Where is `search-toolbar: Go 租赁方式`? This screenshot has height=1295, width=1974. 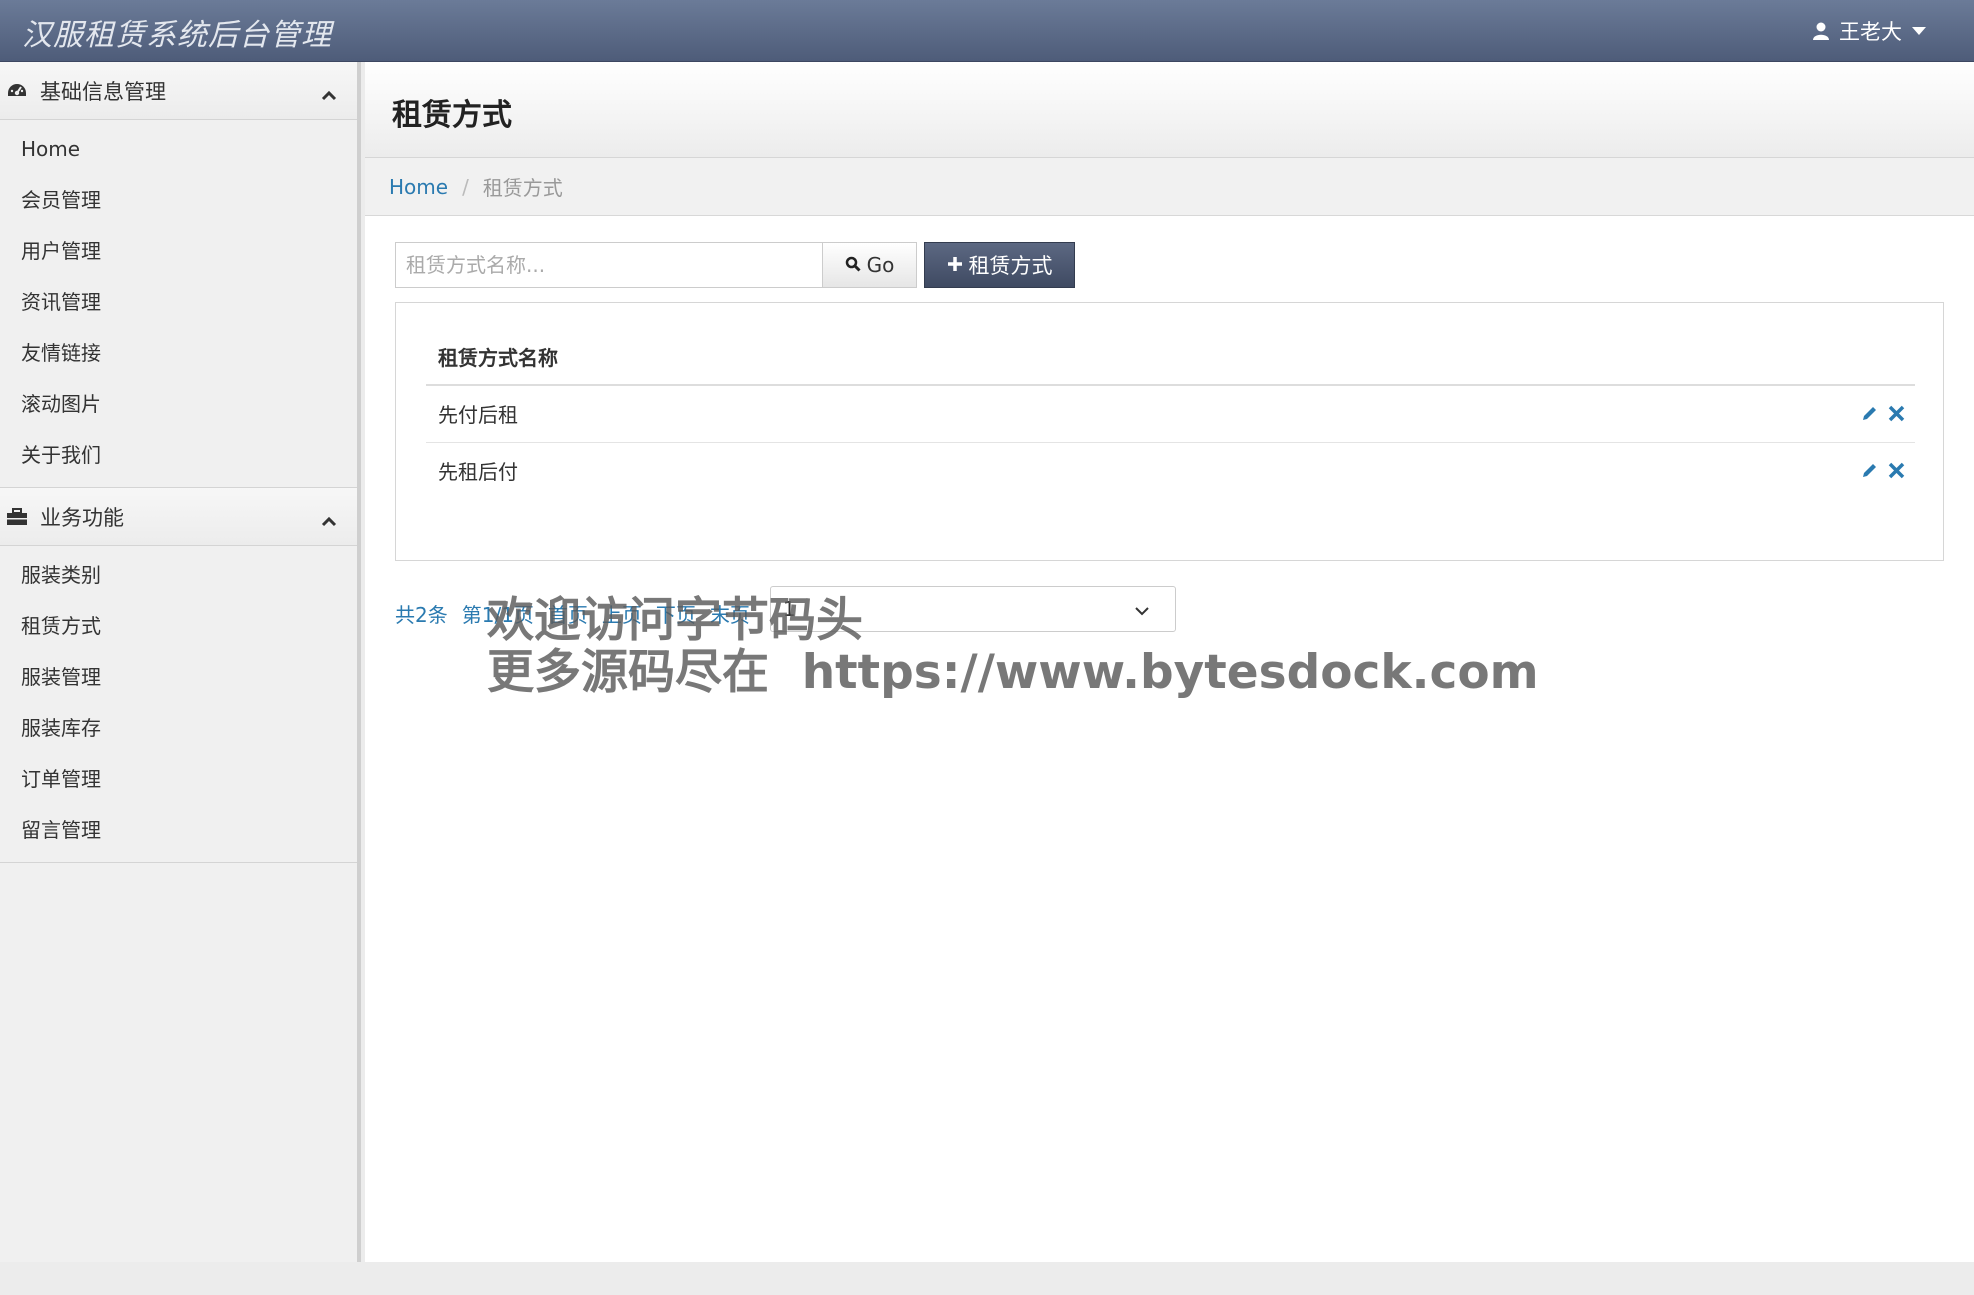 search-toolbar: Go 租赁方式 is located at coordinates (735, 265).